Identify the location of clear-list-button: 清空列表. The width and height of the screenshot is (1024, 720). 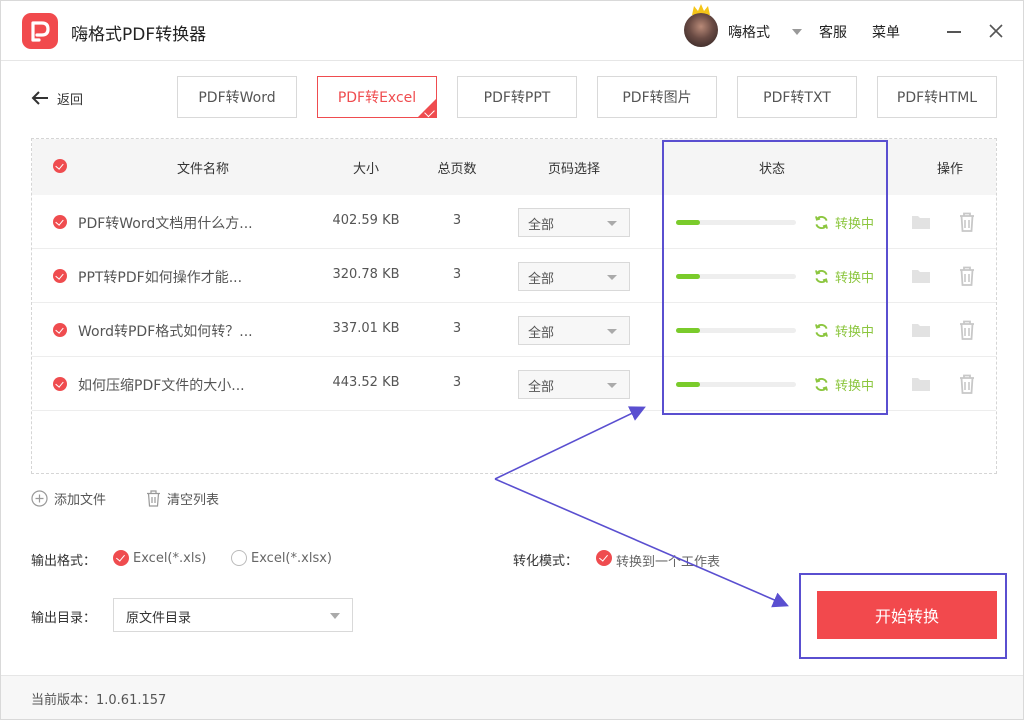
(182, 498).